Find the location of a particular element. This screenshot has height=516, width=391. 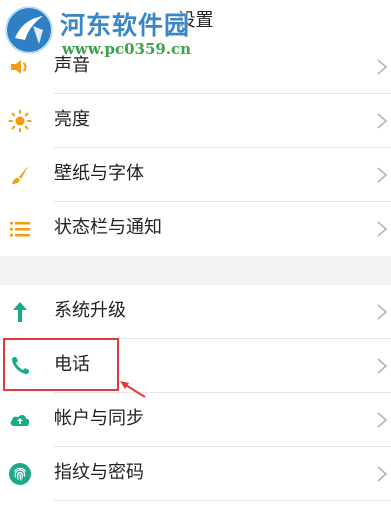

watermark: 河东软件园 www.pc0359.cn is located at coordinates (120, 33).